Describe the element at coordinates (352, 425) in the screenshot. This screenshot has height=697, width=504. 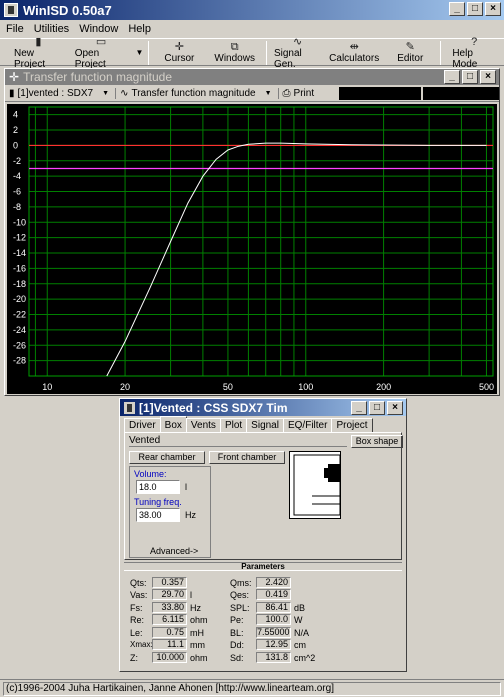
I see `tab-project: Project` at that location.